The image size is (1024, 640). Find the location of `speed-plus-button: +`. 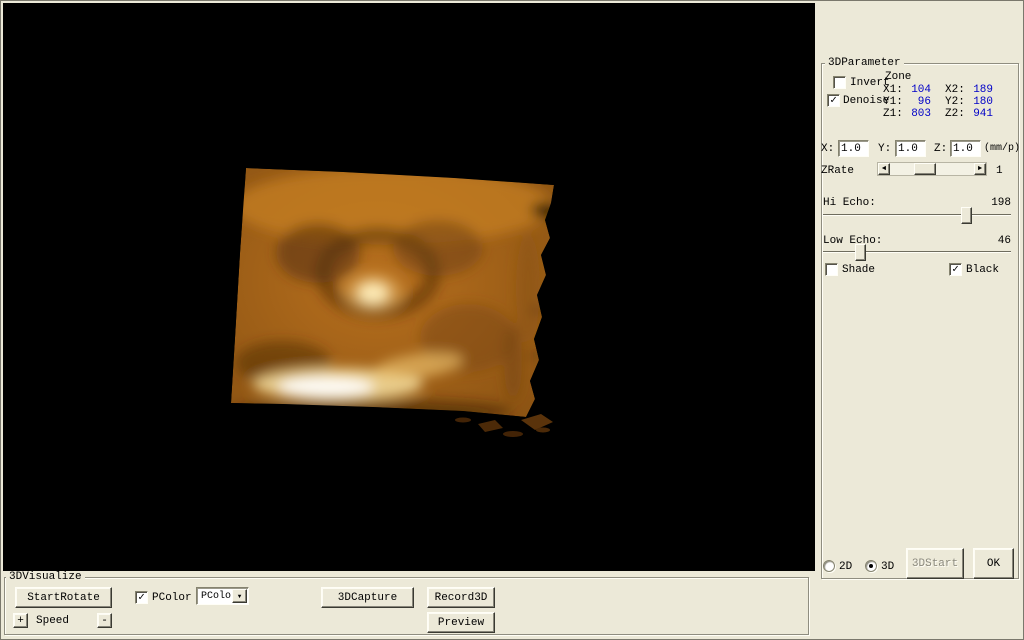

speed-plus-button: + is located at coordinates (20, 620).